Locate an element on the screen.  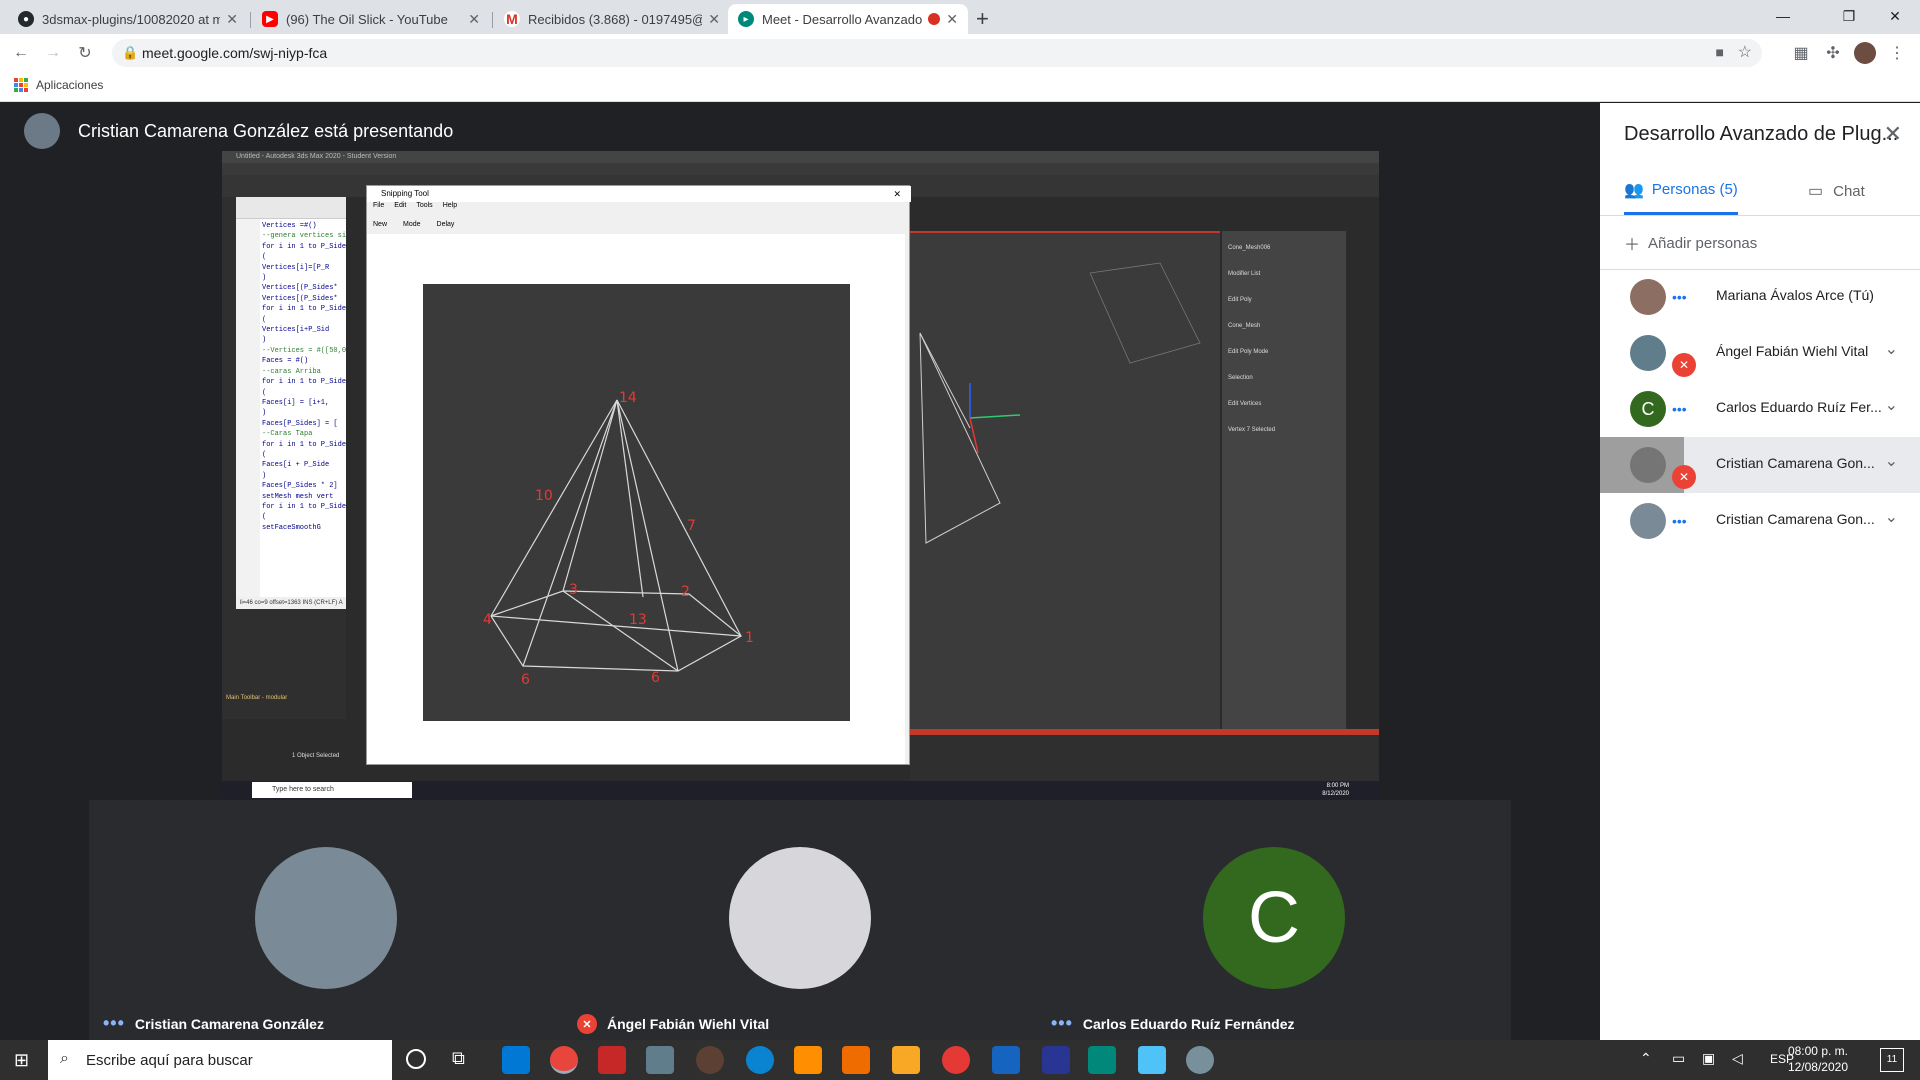
edge-app-icon is located at coordinates (760, 1060).